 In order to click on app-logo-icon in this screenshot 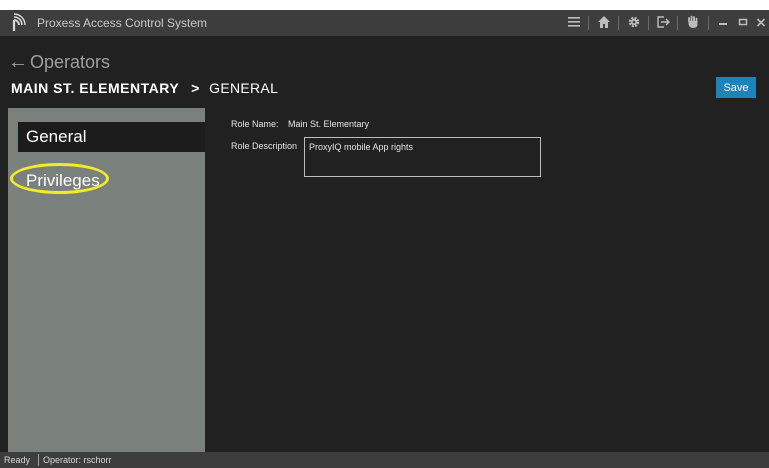, I will do `click(19, 23)`.